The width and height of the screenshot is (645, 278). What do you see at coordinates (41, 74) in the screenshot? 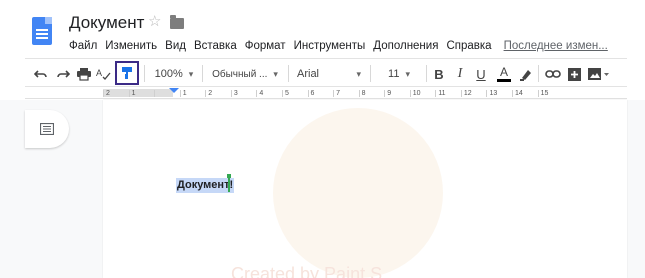
I see `undo-icon` at bounding box center [41, 74].